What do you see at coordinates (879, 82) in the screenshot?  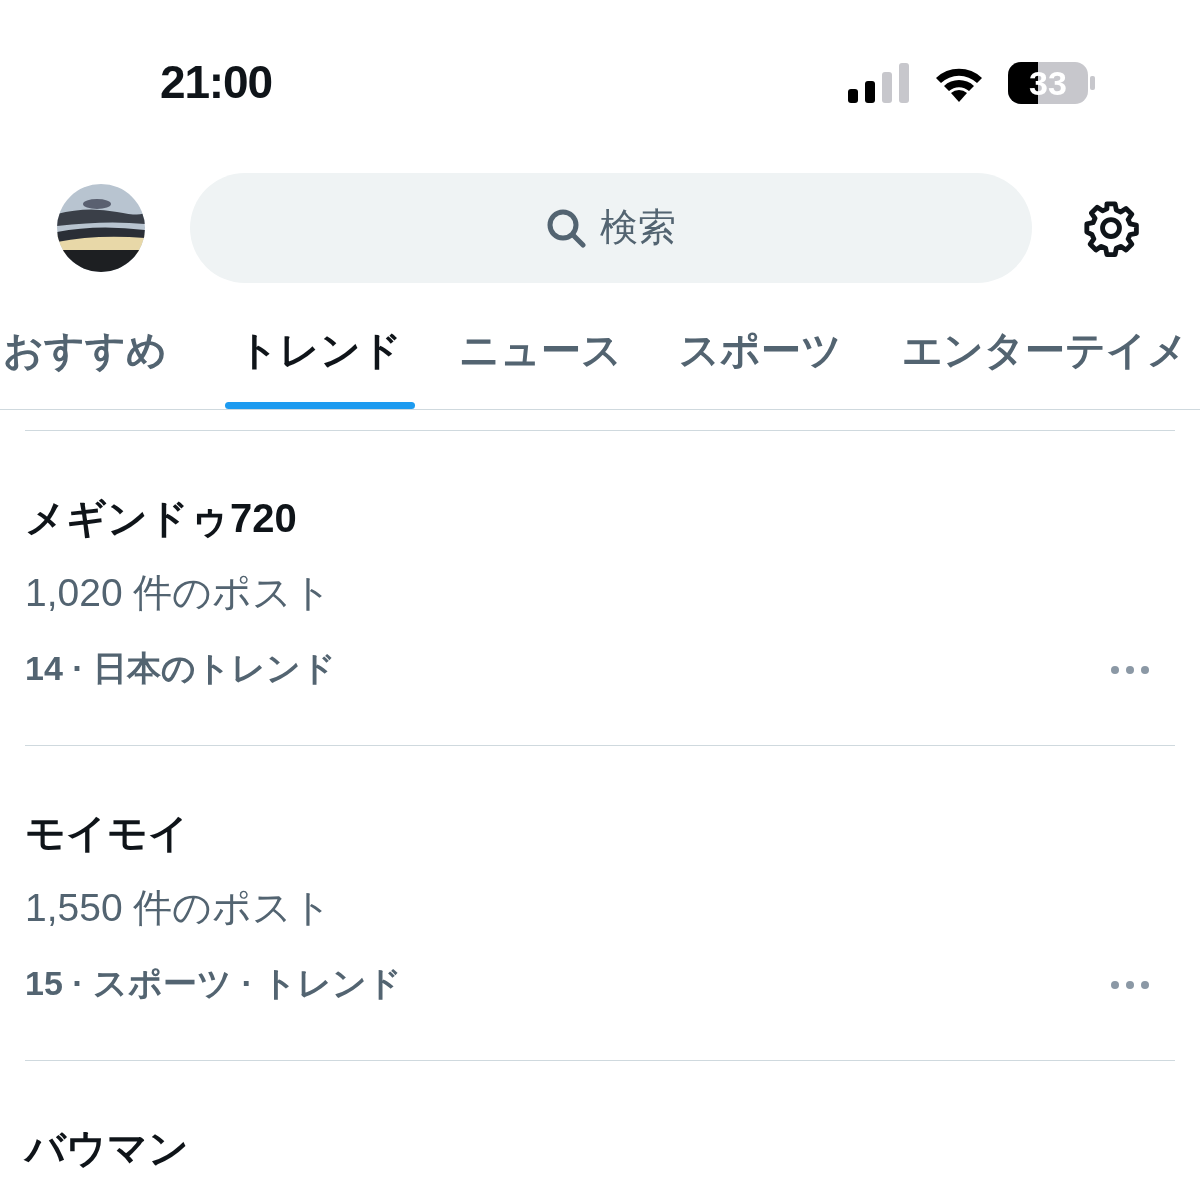 I see `signal-icon` at bounding box center [879, 82].